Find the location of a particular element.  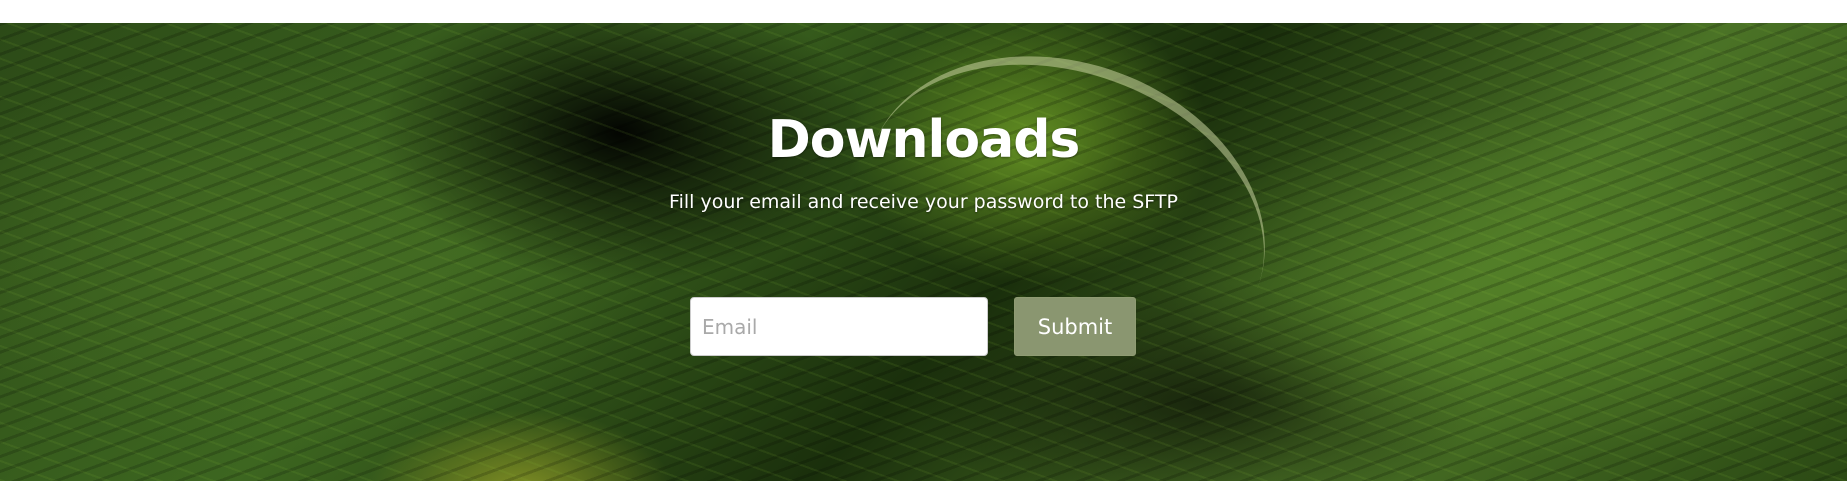

email-form: Submit is located at coordinates (913, 326).